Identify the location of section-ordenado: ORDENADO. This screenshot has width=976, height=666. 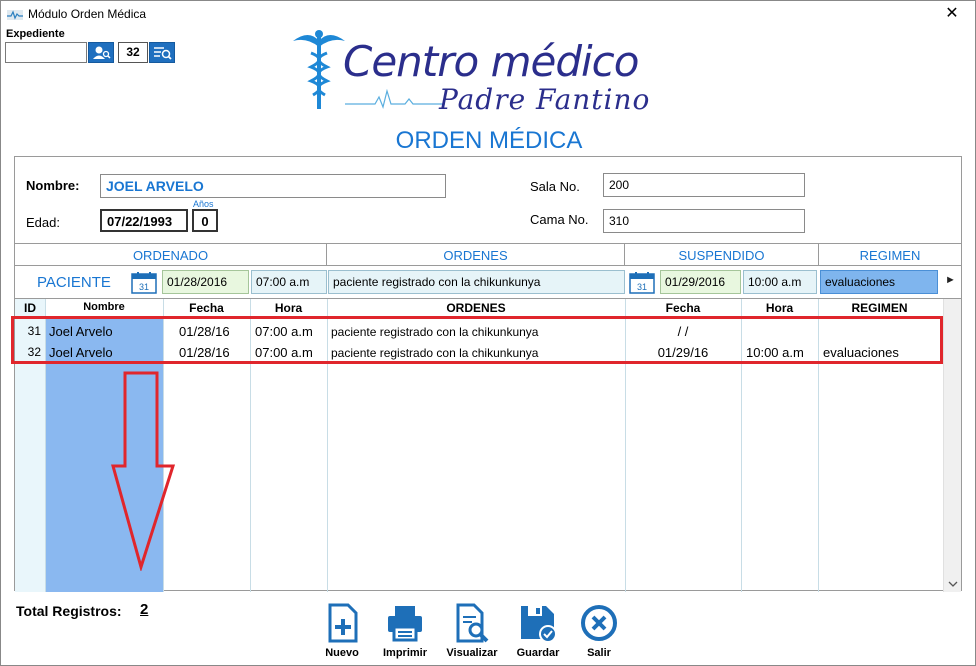
(171, 254).